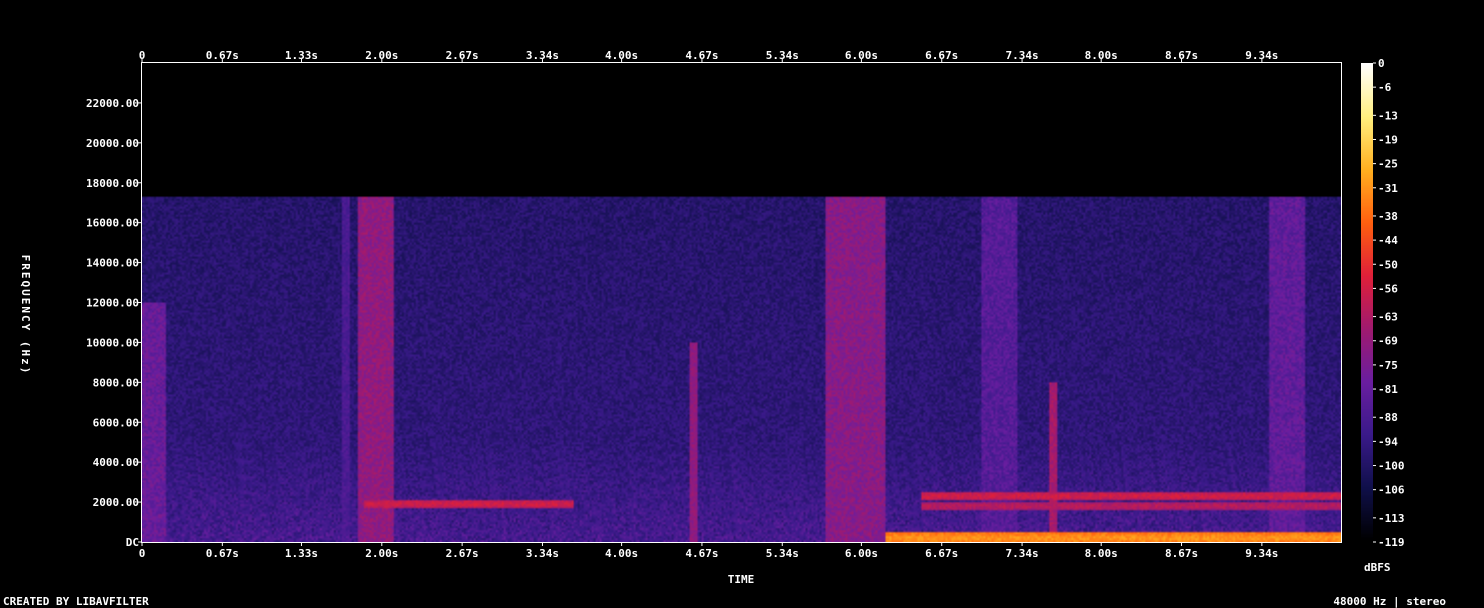 This screenshot has width=1484, height=608. Describe the element at coordinates (782, 55) in the screenshot. I see `x-tick-label-top: 5.34s` at that location.